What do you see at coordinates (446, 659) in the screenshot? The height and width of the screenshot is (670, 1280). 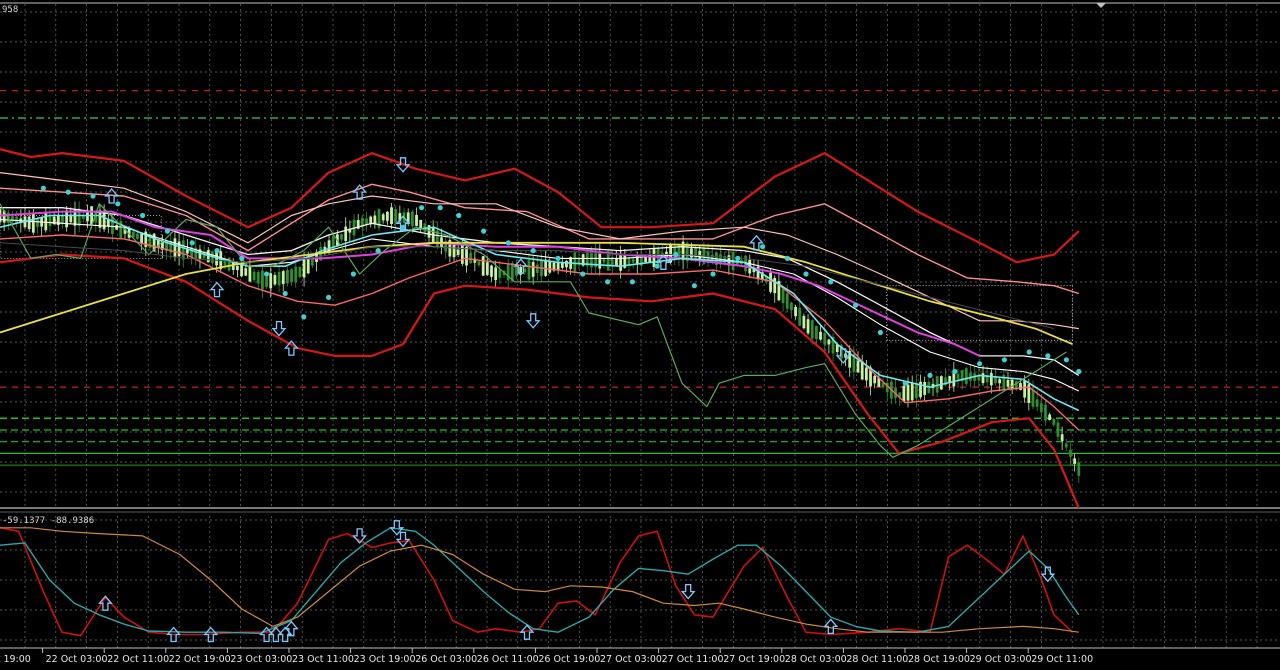 I see `x-tick-label: 26 Oct 03:00` at bounding box center [446, 659].